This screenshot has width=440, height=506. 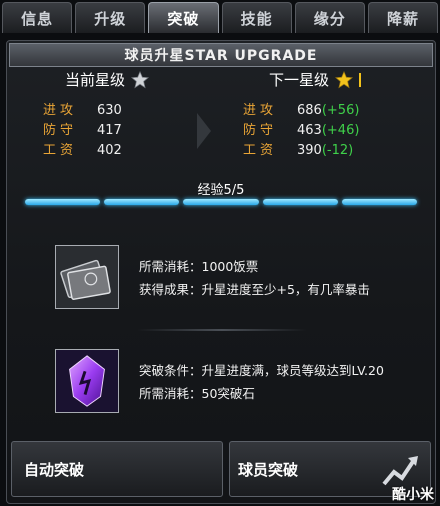 What do you see at coordinates (221, 81) in the screenshot?
I see `star-row: 当前星级 下一星级` at bounding box center [221, 81].